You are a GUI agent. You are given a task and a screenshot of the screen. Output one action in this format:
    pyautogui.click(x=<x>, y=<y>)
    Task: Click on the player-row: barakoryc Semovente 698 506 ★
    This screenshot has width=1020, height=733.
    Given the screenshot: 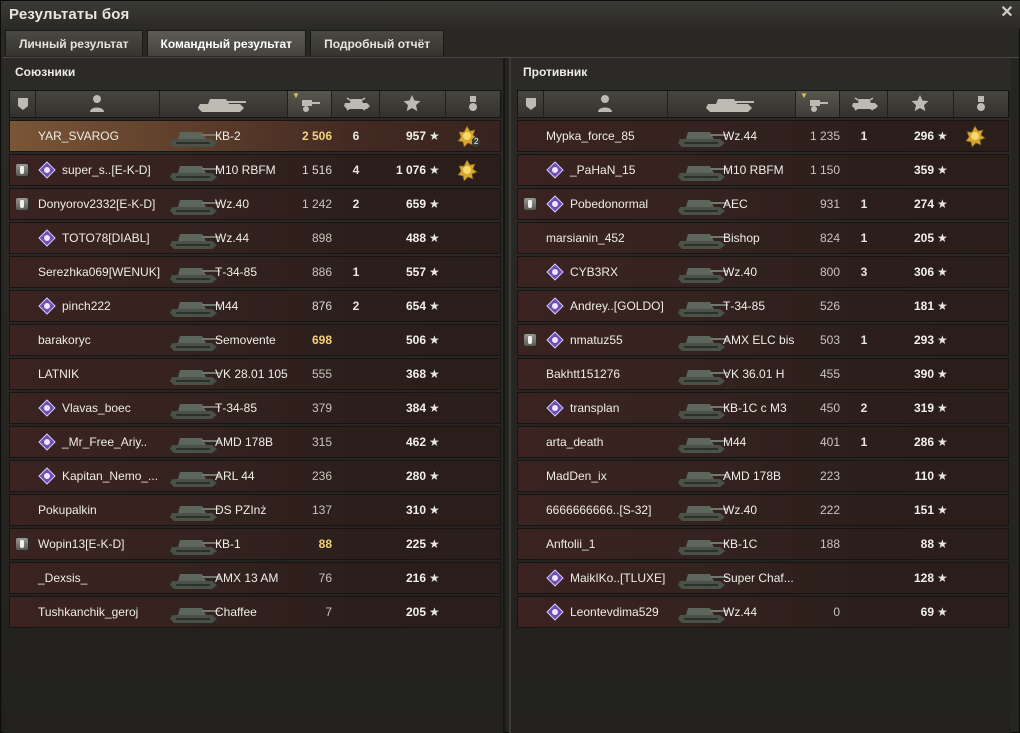 What is the action you would take?
    pyautogui.click(x=255, y=340)
    